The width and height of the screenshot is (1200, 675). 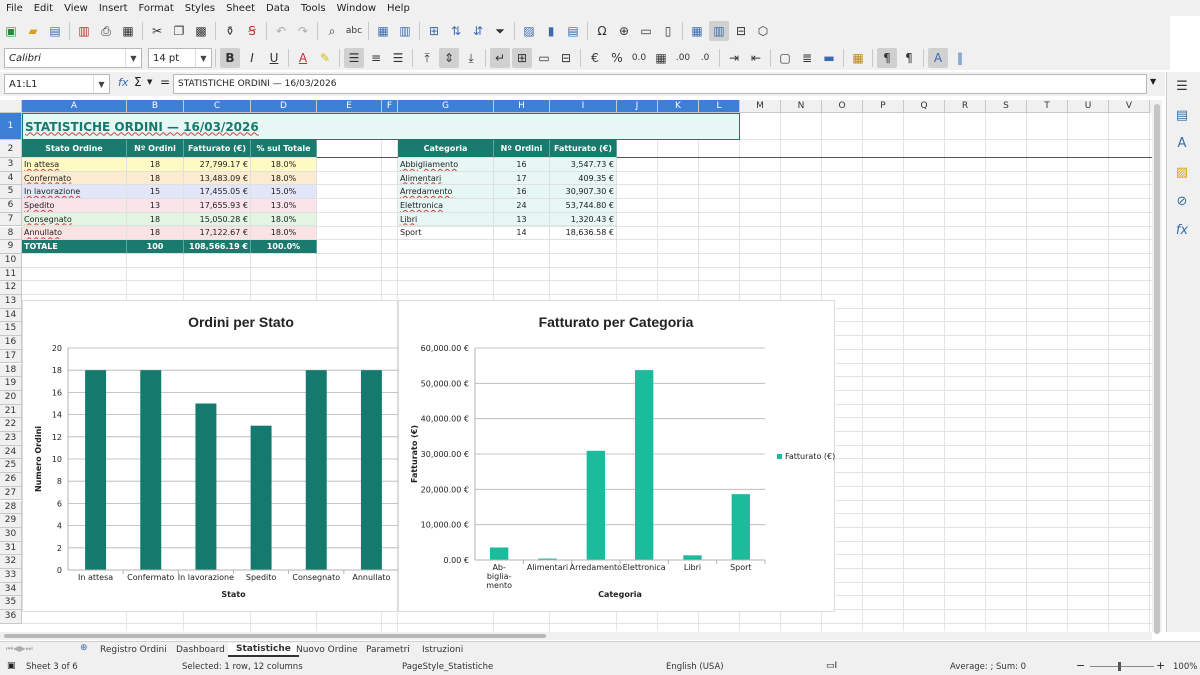 What do you see at coordinates (831, 666) in the screenshot?
I see `selection-mode-icon: ▭I` at bounding box center [831, 666].